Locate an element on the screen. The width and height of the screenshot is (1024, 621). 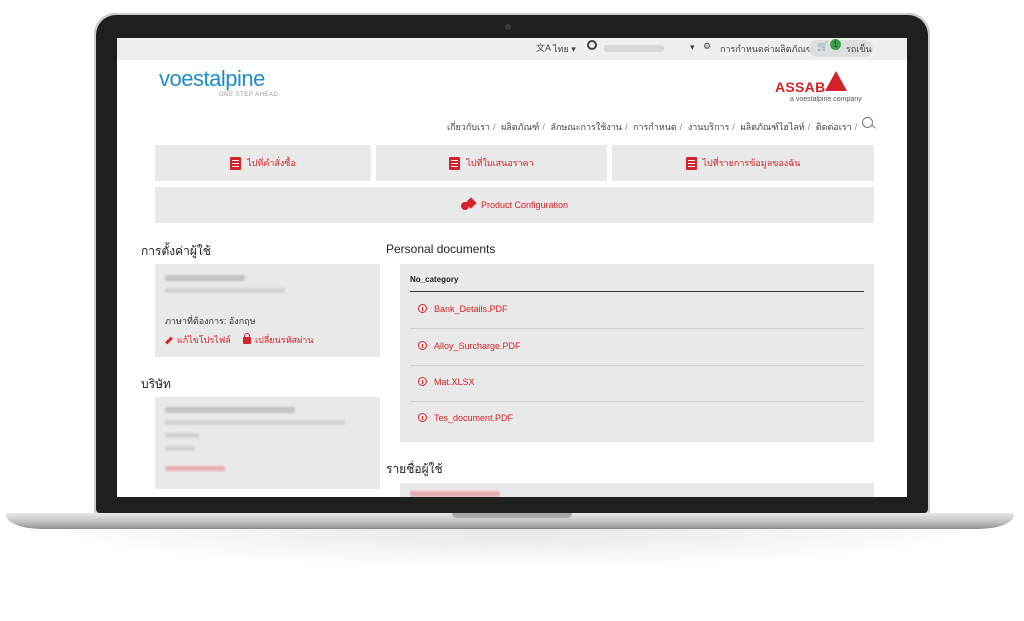
user-icon is located at coordinates (592, 45).